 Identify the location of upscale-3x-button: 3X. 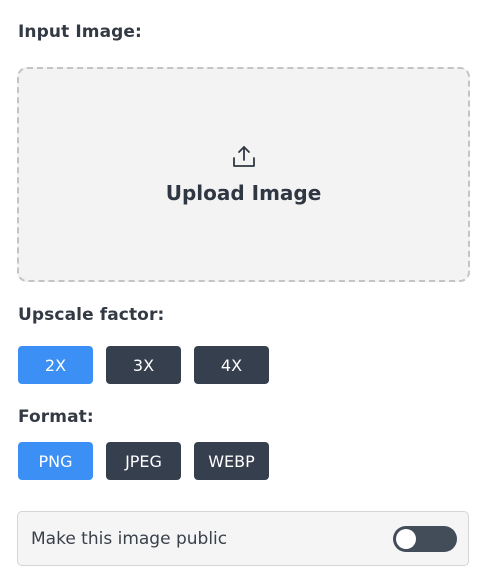
(143, 365).